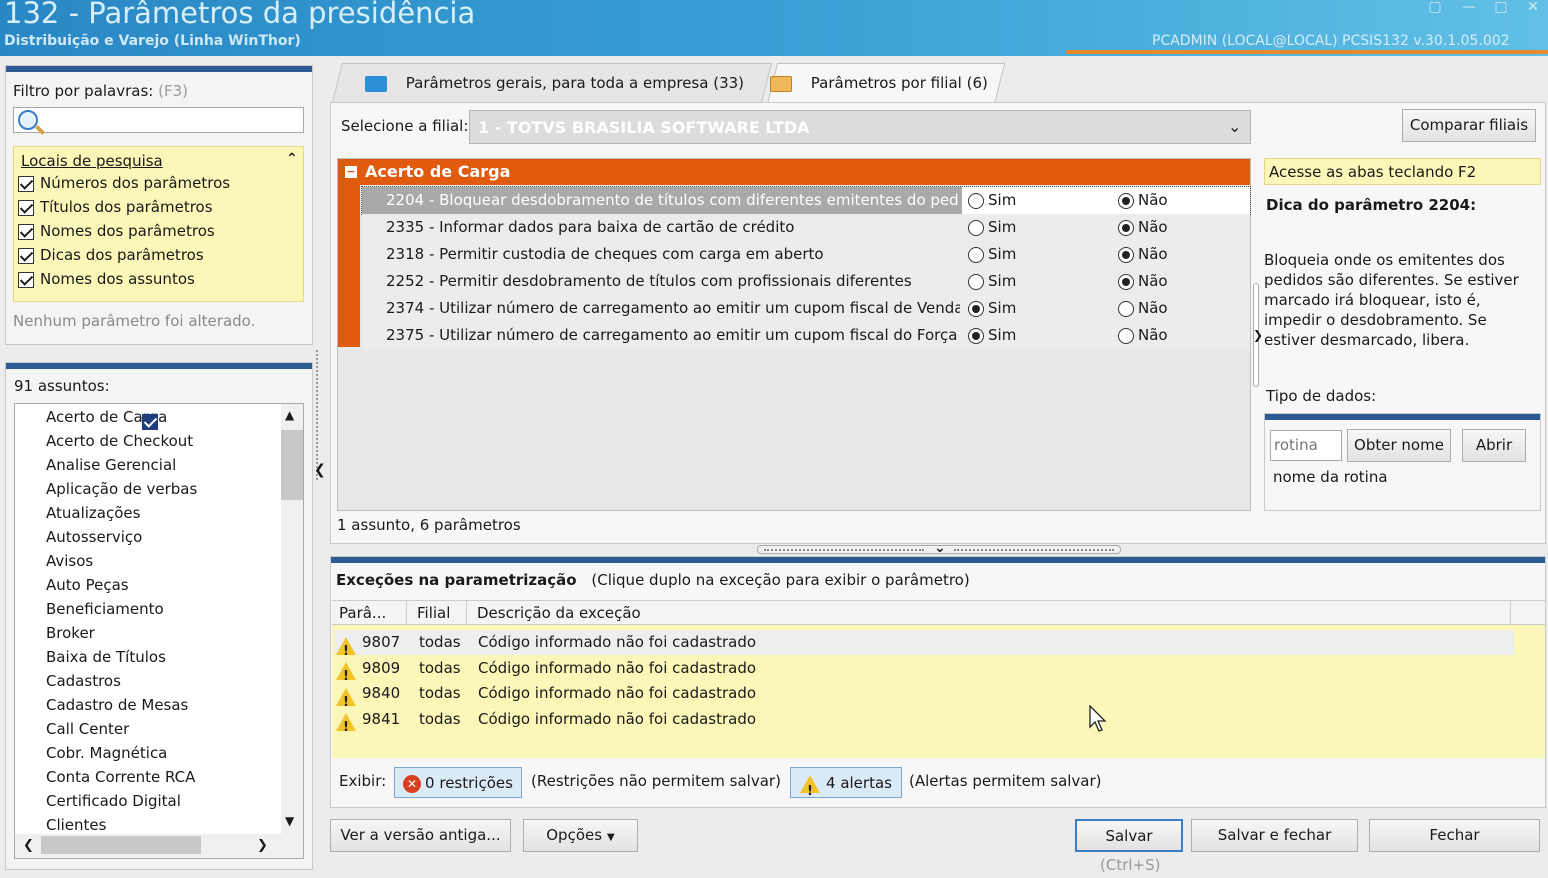 The width and height of the screenshot is (1548, 878). Describe the element at coordinates (860, 127) in the screenshot. I see `filial-select: 1 - TOTVS BRASILIA SOFTWARE LTDA ⌄` at that location.